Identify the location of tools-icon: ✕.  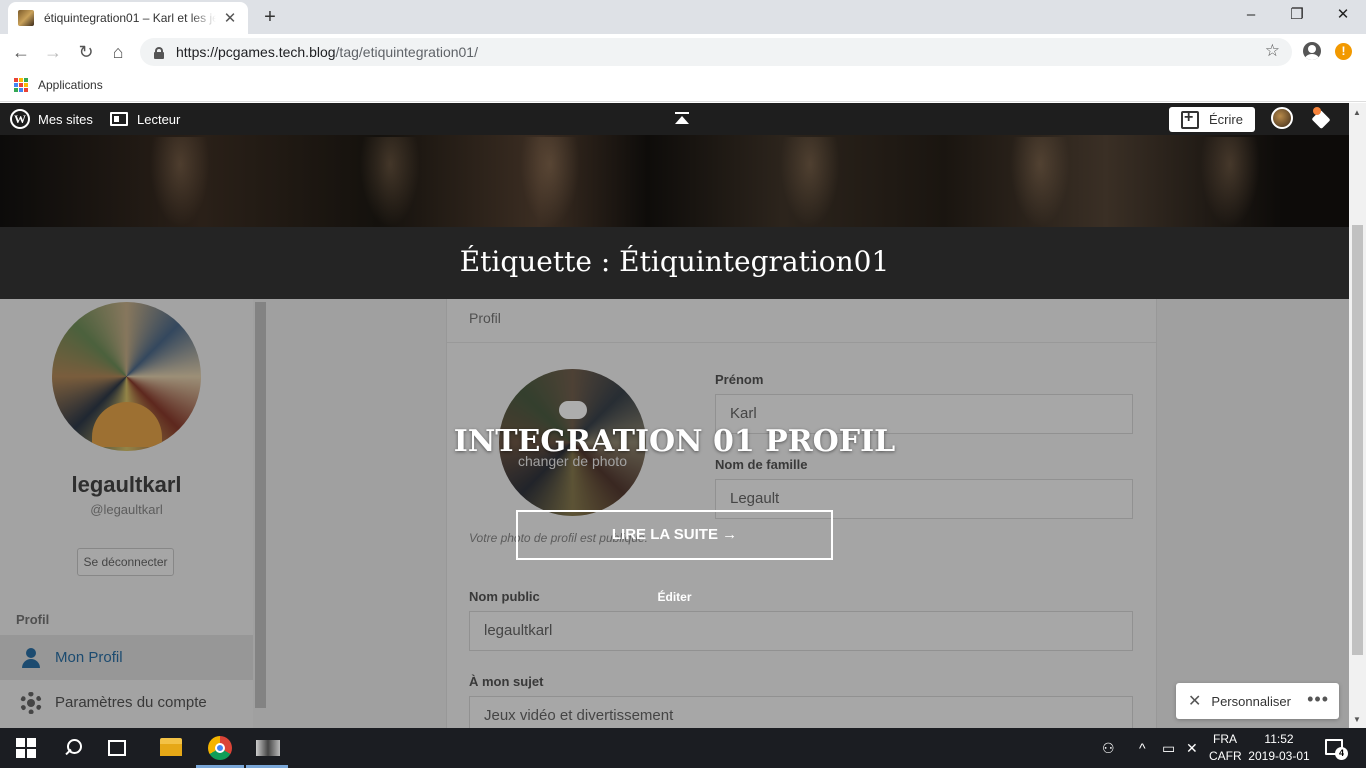
(1195, 701).